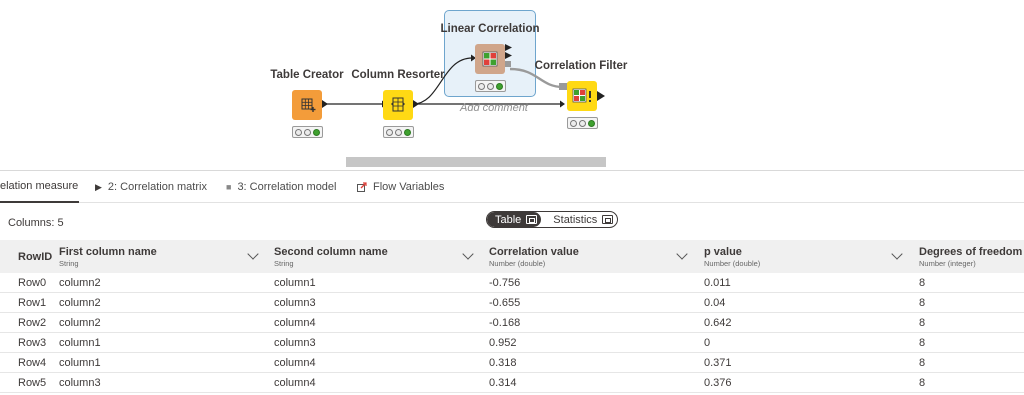 The width and height of the screenshot is (1024, 395). I want to click on column-type: Number (integer), so click(947, 263).